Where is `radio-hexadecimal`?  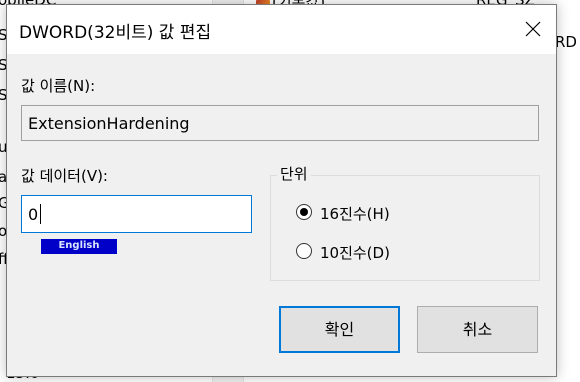
radio-hexadecimal is located at coordinates (304, 212).